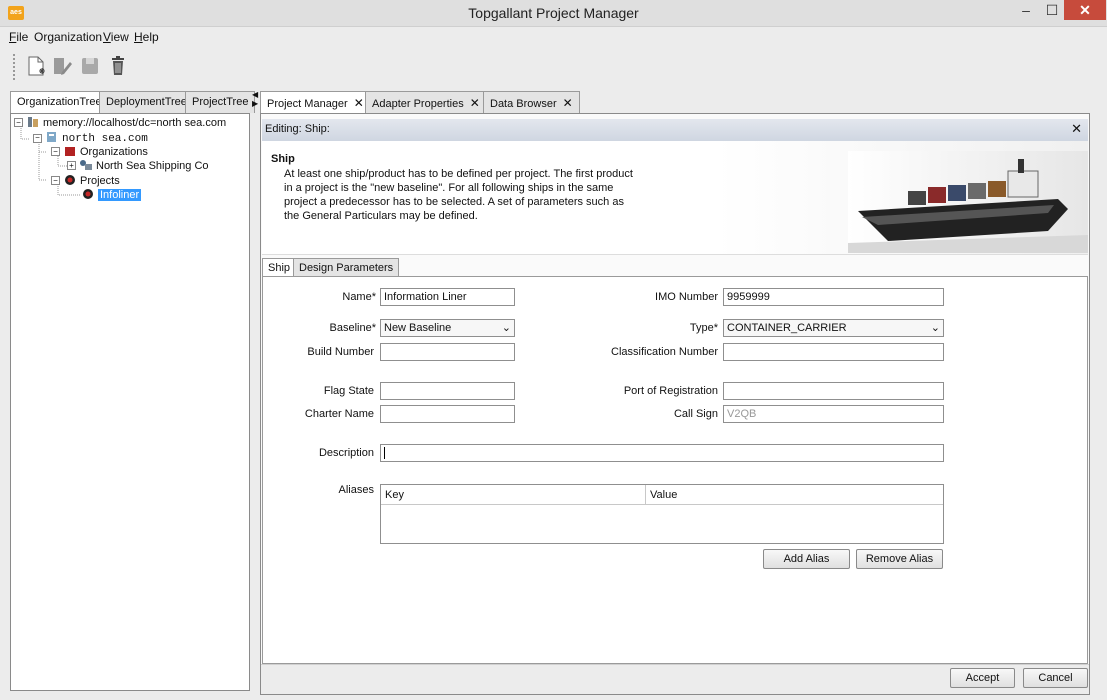  Describe the element at coordinates (71, 165) in the screenshot. I see `expand-icon: +` at that location.